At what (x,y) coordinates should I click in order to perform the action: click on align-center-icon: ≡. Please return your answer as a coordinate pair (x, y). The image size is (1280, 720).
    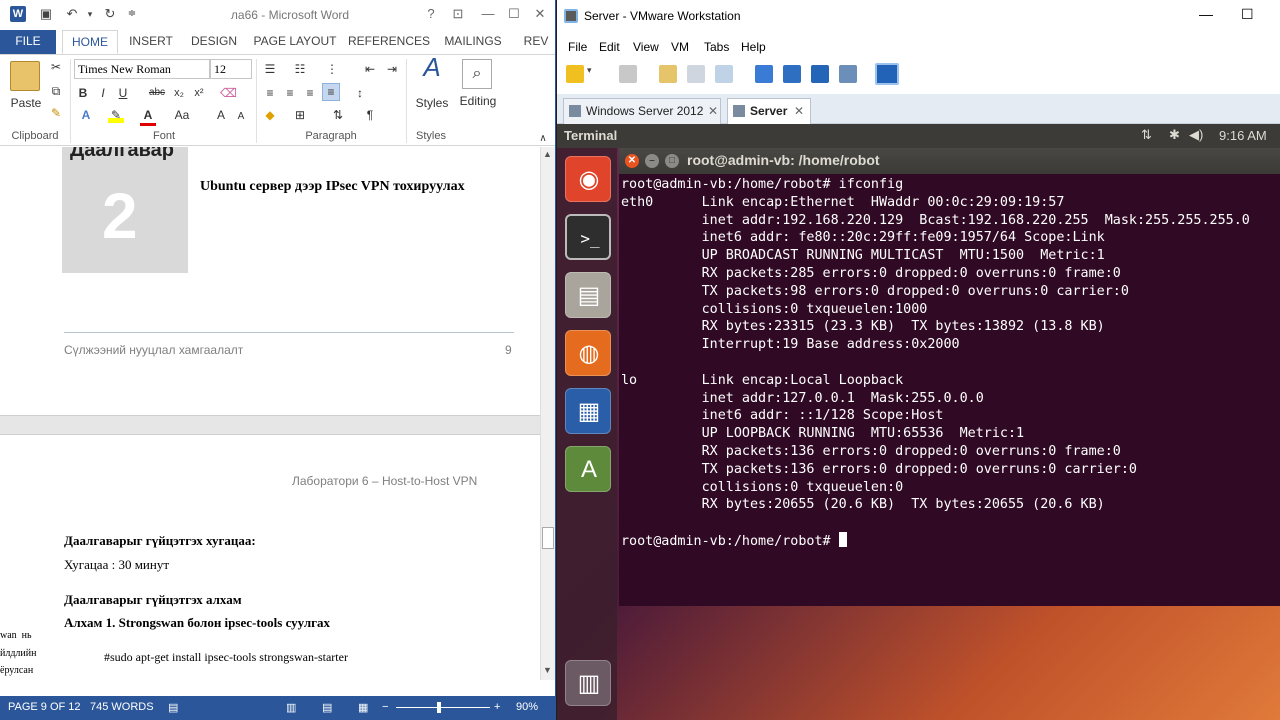
    Looking at the image, I should click on (290, 93).